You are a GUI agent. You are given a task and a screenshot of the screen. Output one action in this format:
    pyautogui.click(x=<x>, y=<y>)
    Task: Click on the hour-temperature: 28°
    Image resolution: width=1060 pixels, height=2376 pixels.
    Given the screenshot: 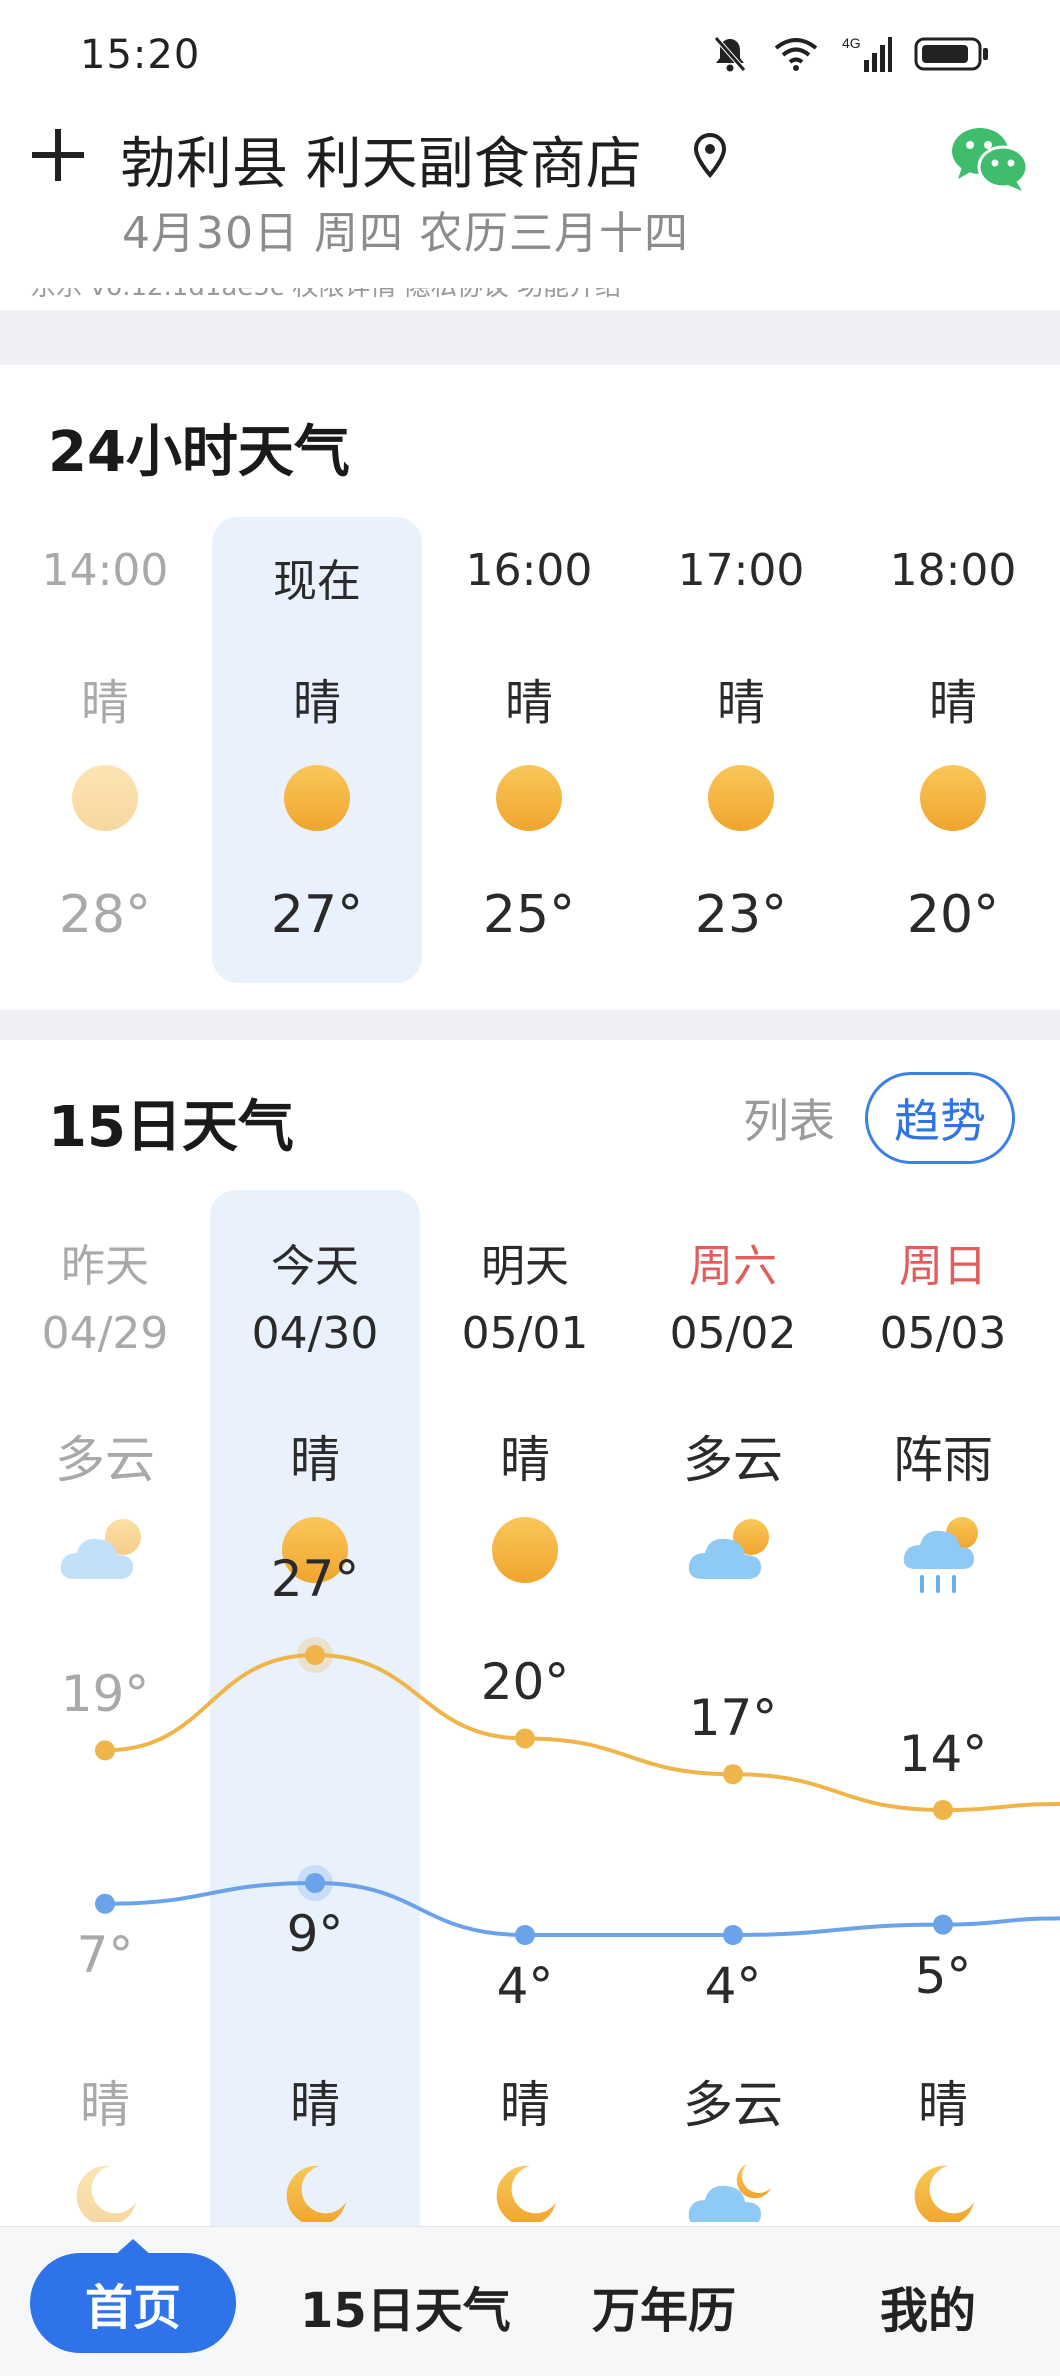 What is the action you would take?
    pyautogui.click(x=105, y=915)
    